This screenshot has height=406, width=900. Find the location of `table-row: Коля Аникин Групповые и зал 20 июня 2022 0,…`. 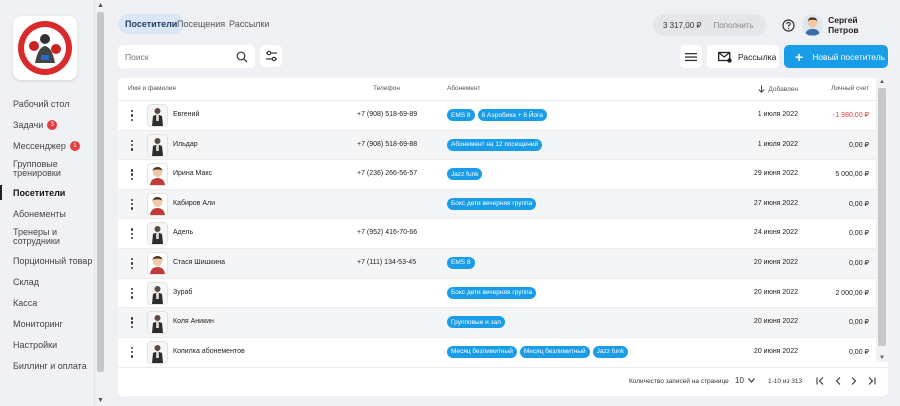

table-row: Коля Аникин Групповые и зал 20 июня 2022 0,… is located at coordinates (497, 322).